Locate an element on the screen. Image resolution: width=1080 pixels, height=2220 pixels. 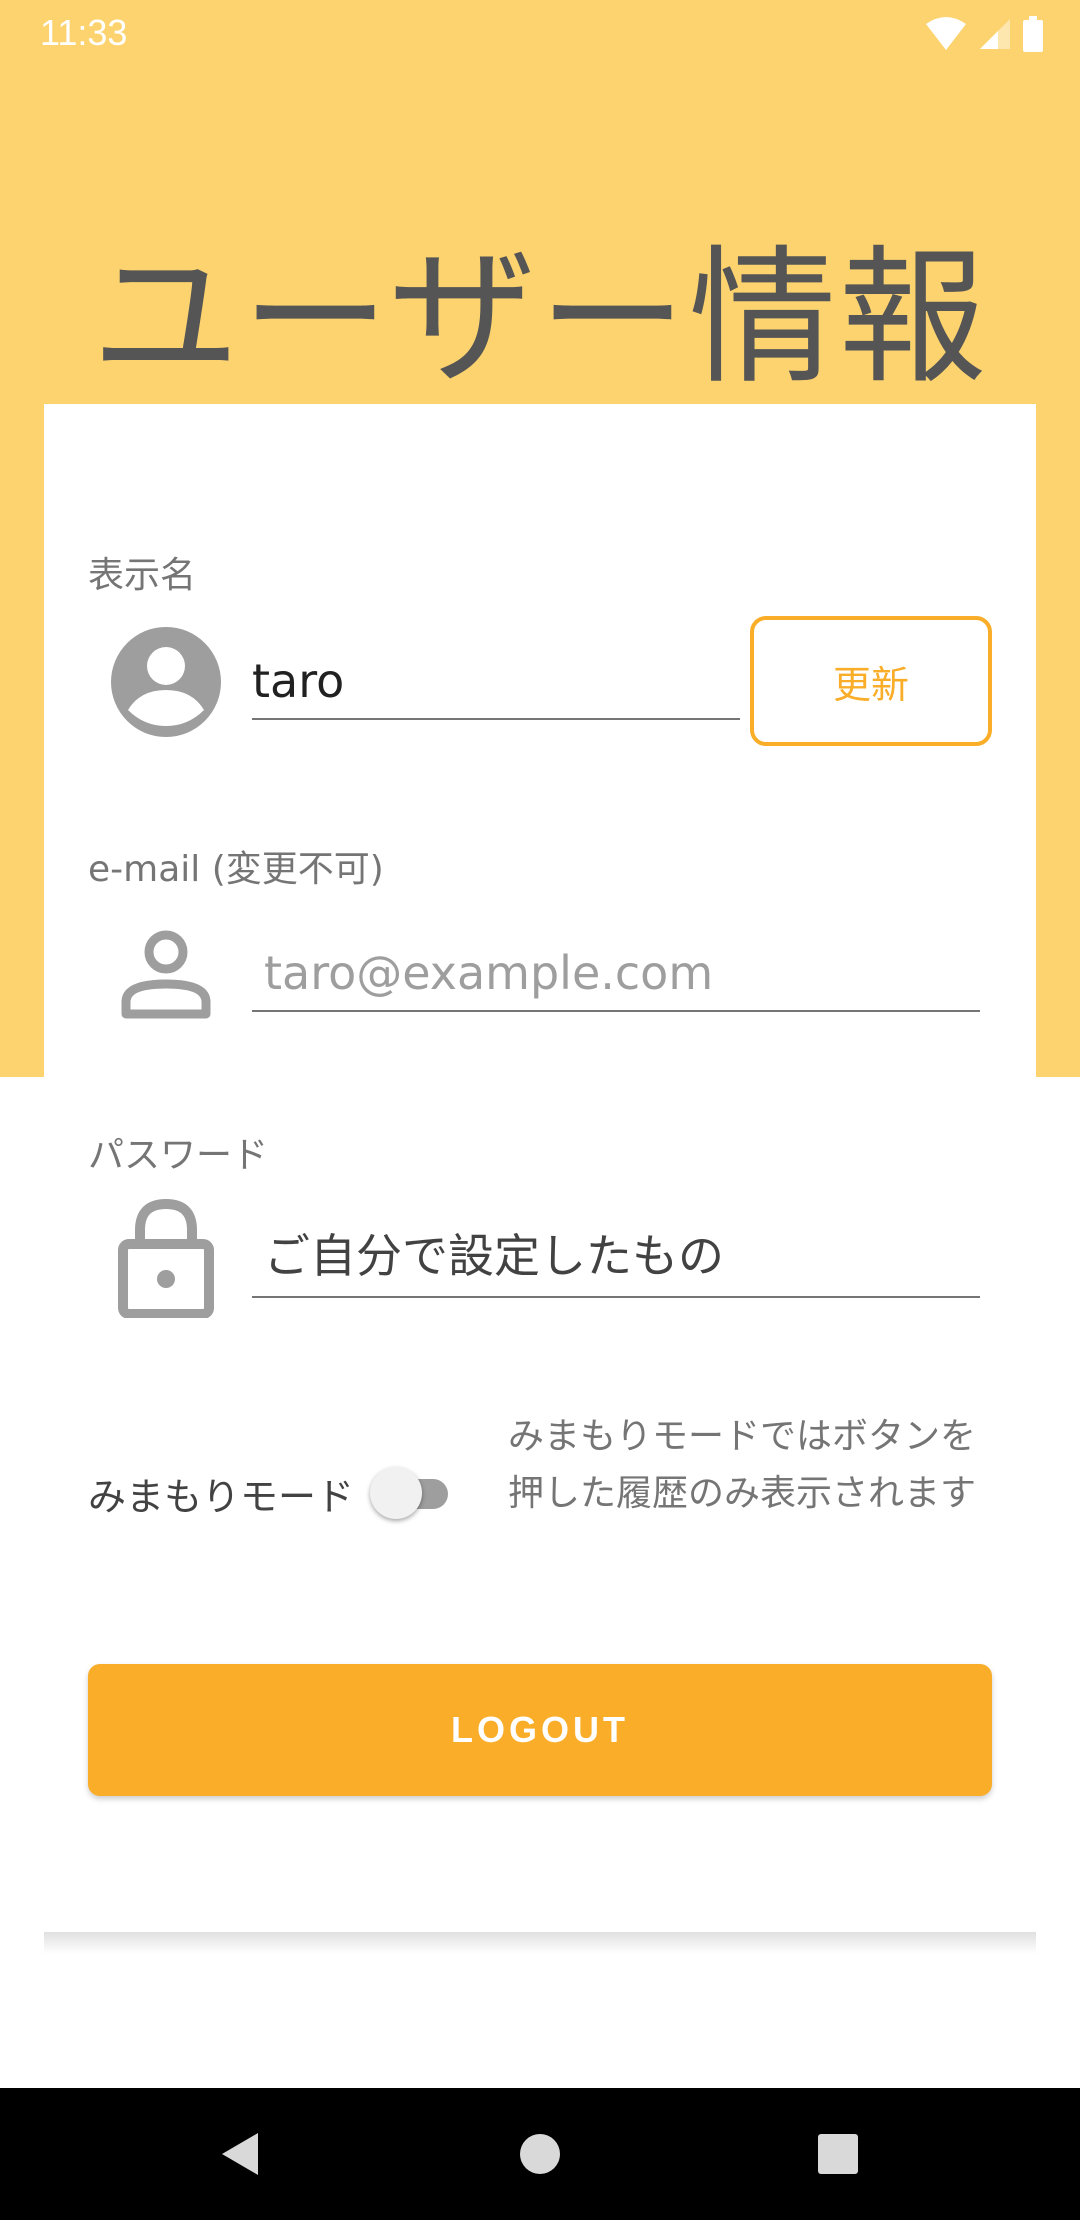
back-triangle-icon is located at coordinates (240, 2154).